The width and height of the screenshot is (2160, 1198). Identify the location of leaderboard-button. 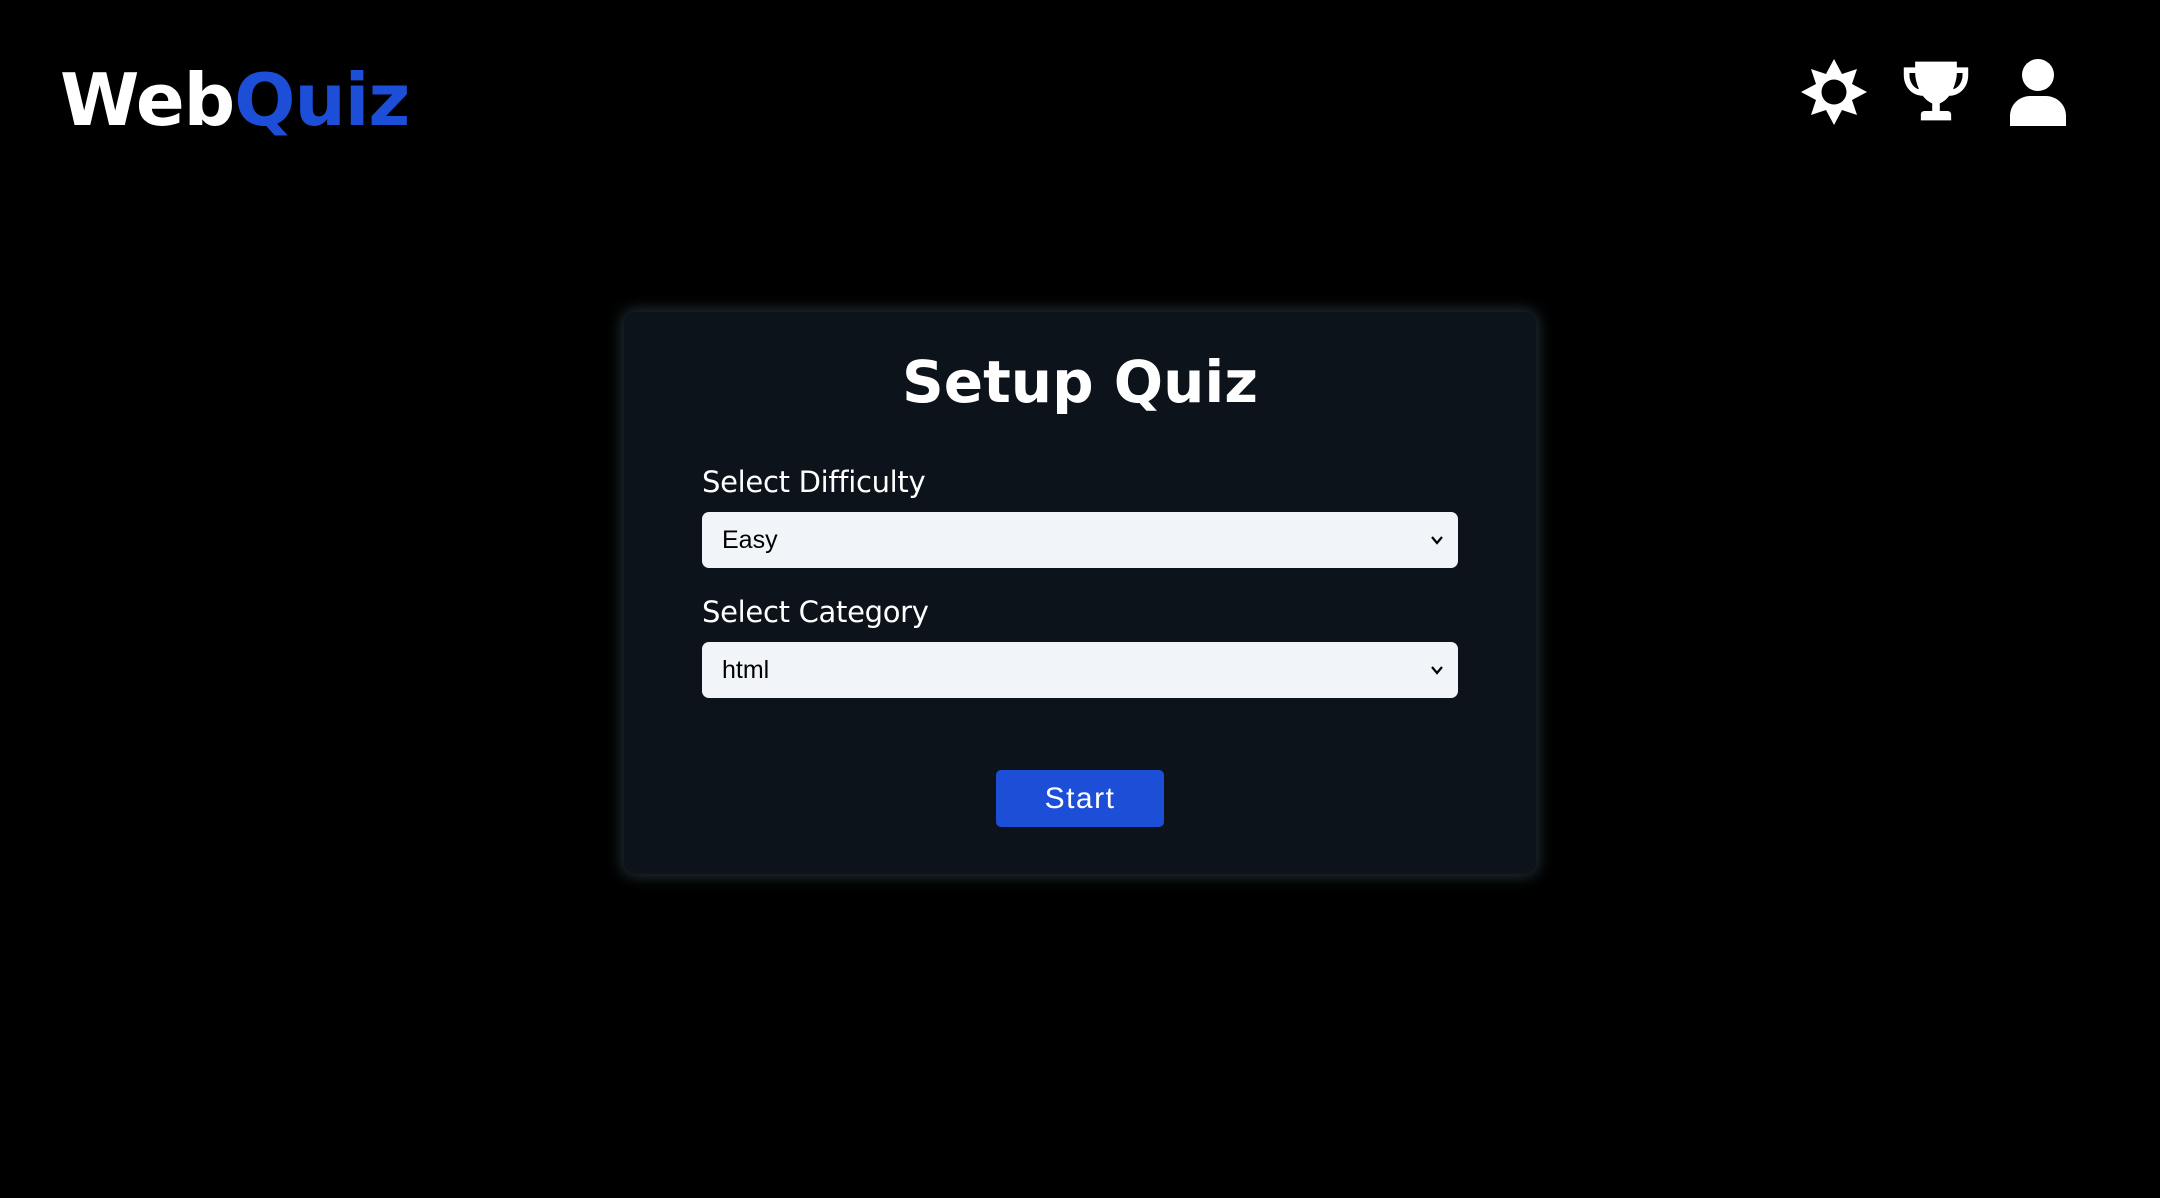
(1936, 92).